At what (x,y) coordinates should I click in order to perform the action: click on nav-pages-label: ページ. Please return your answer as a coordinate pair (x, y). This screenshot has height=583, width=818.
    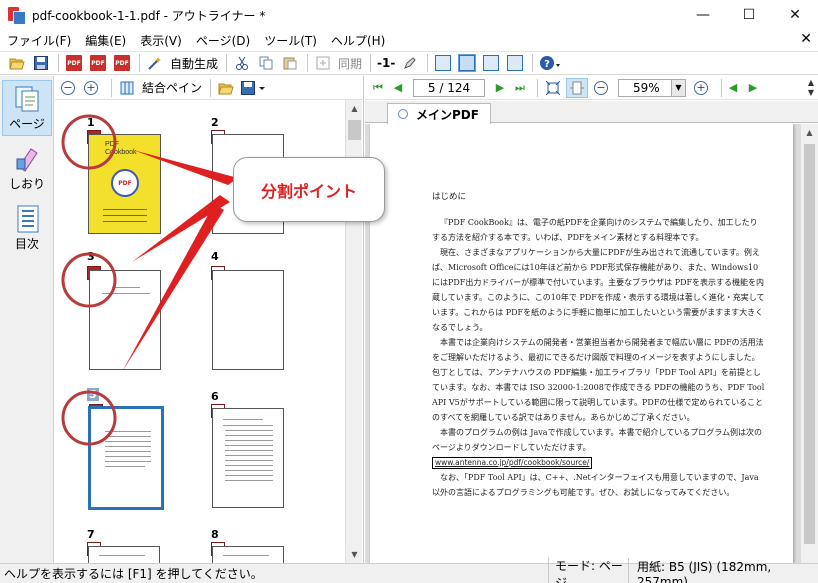
    Looking at the image, I should click on (27, 123).